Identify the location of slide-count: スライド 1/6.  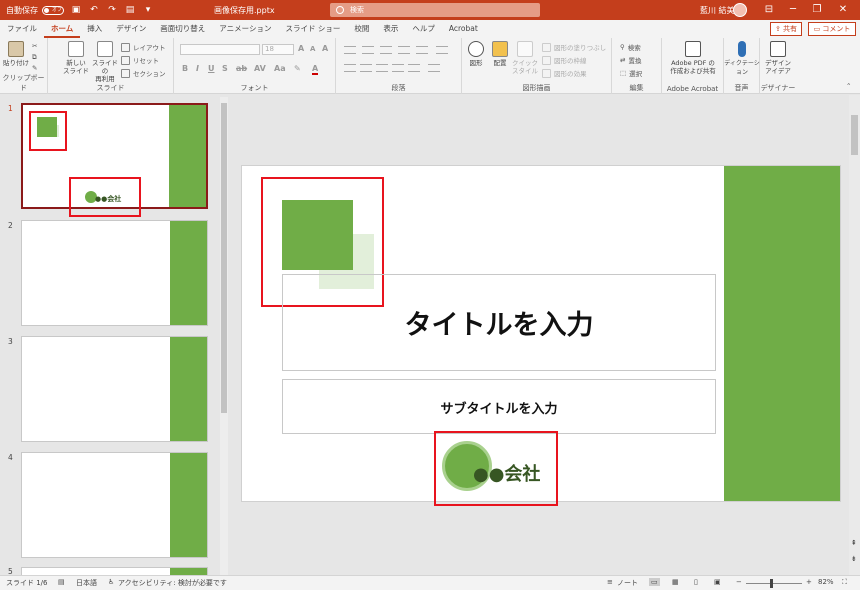
(27, 583).